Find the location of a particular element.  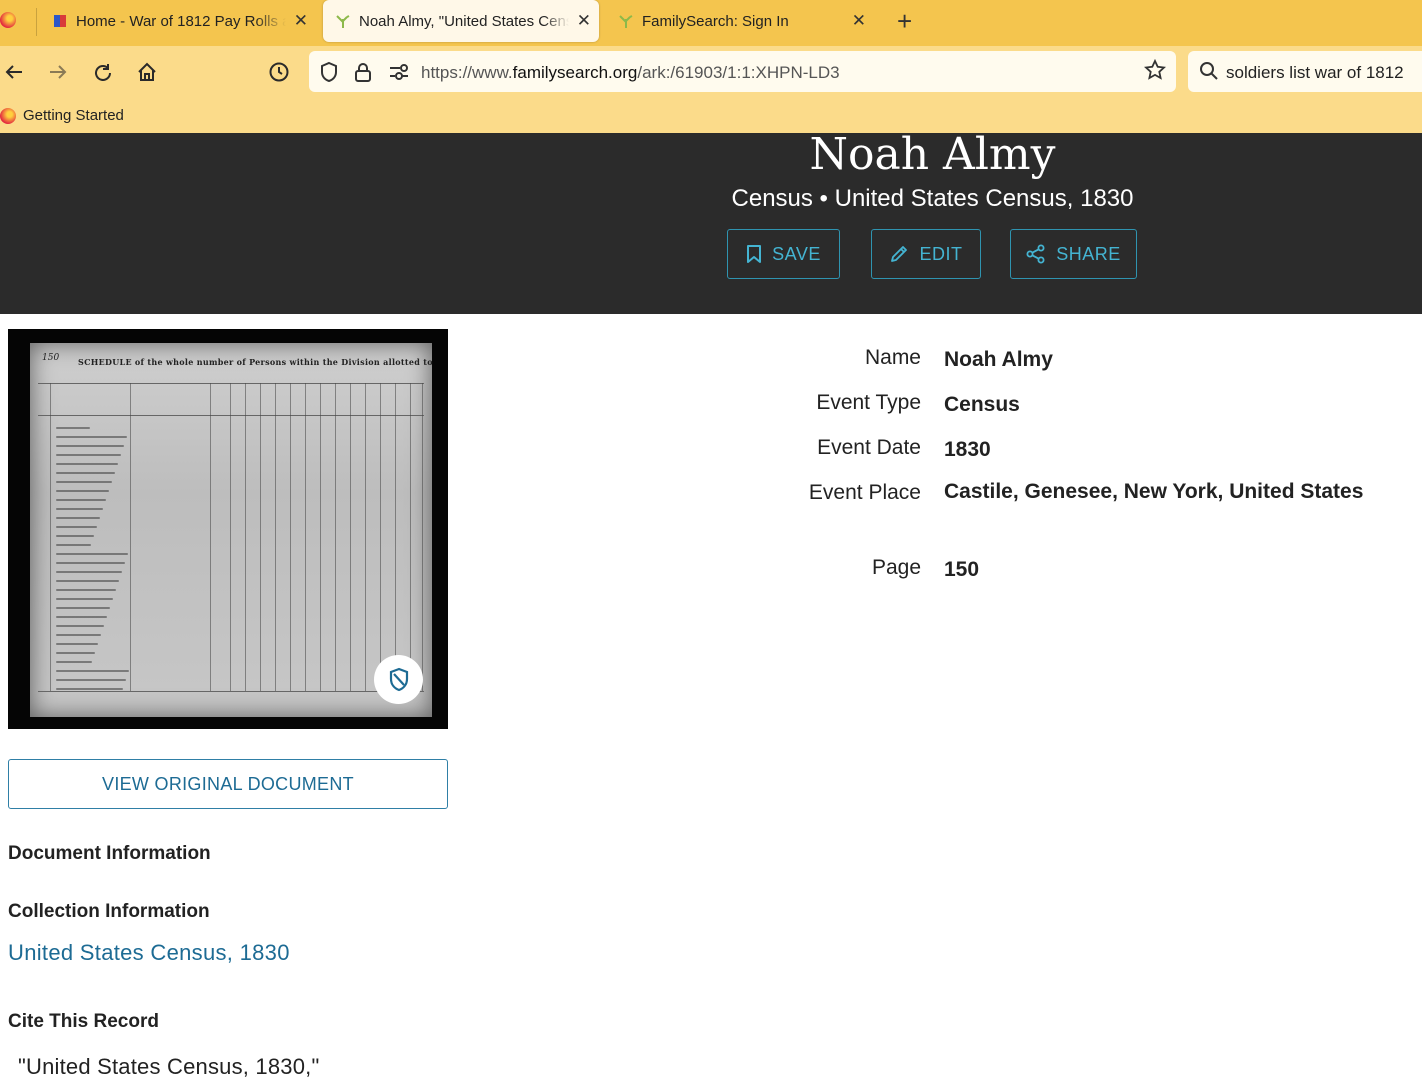

search-query: soldiers list war of 1812 is located at coordinates (1315, 73).